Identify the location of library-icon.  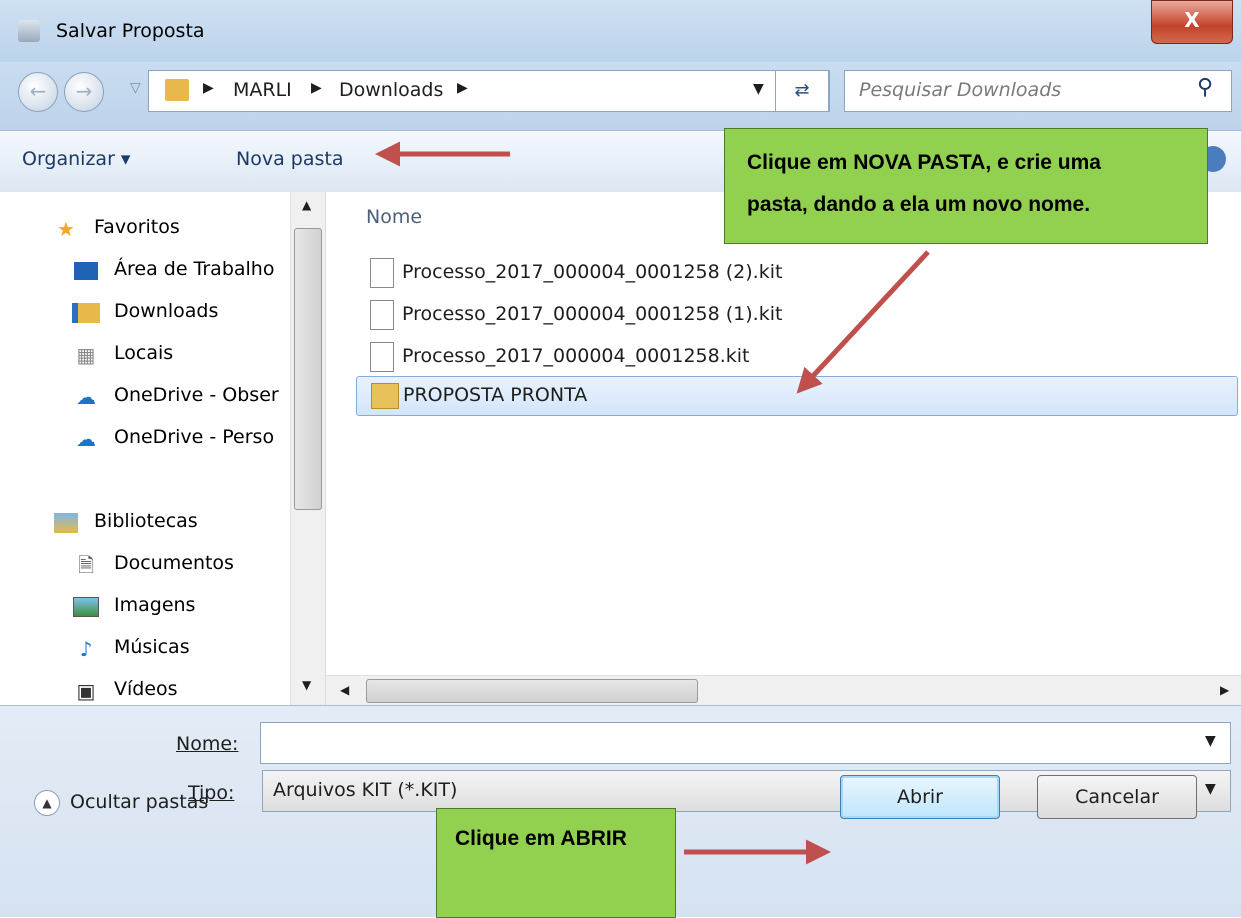
(66, 523).